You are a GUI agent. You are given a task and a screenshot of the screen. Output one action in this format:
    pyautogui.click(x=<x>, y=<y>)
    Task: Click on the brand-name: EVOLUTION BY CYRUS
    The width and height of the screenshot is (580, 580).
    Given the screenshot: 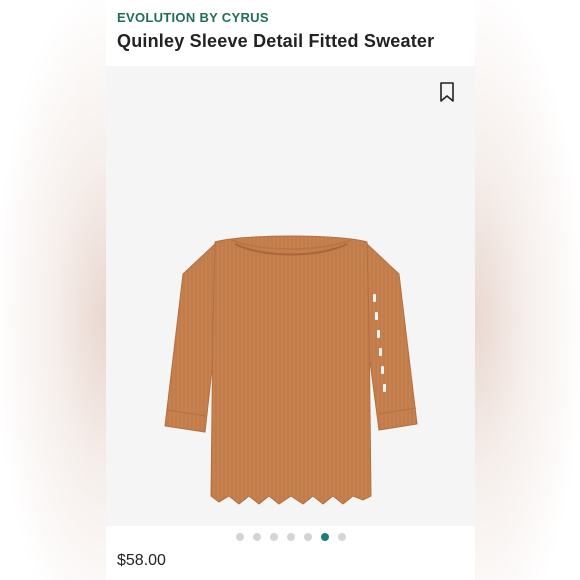 What is the action you would take?
    pyautogui.click(x=193, y=17)
    